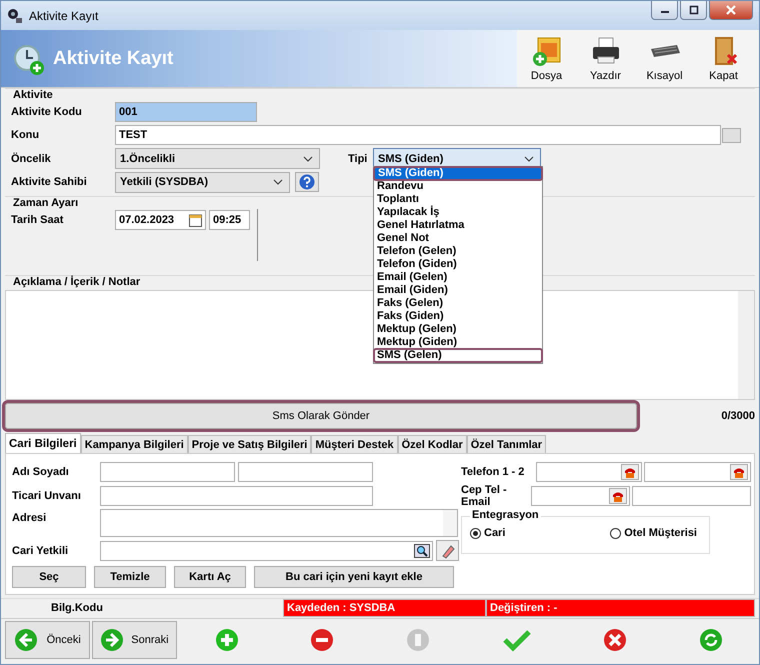 Image resolution: width=760 pixels, height=665 pixels. What do you see at coordinates (505, 515) in the screenshot?
I see `group-title: Entegrasyon` at bounding box center [505, 515].